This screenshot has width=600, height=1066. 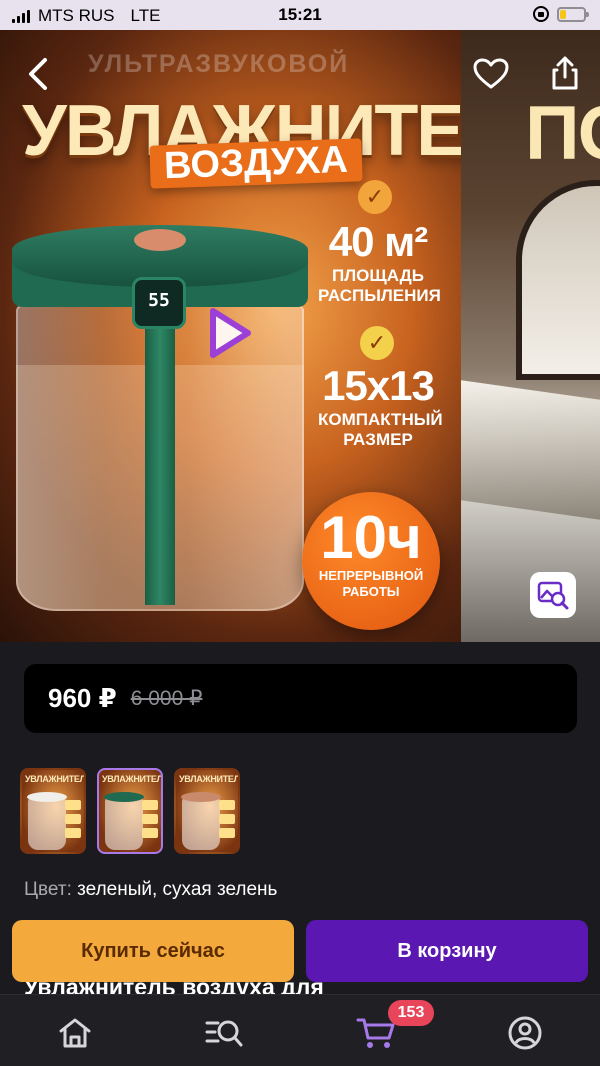 I want to click on tab-home, so click(x=75, y=1033).